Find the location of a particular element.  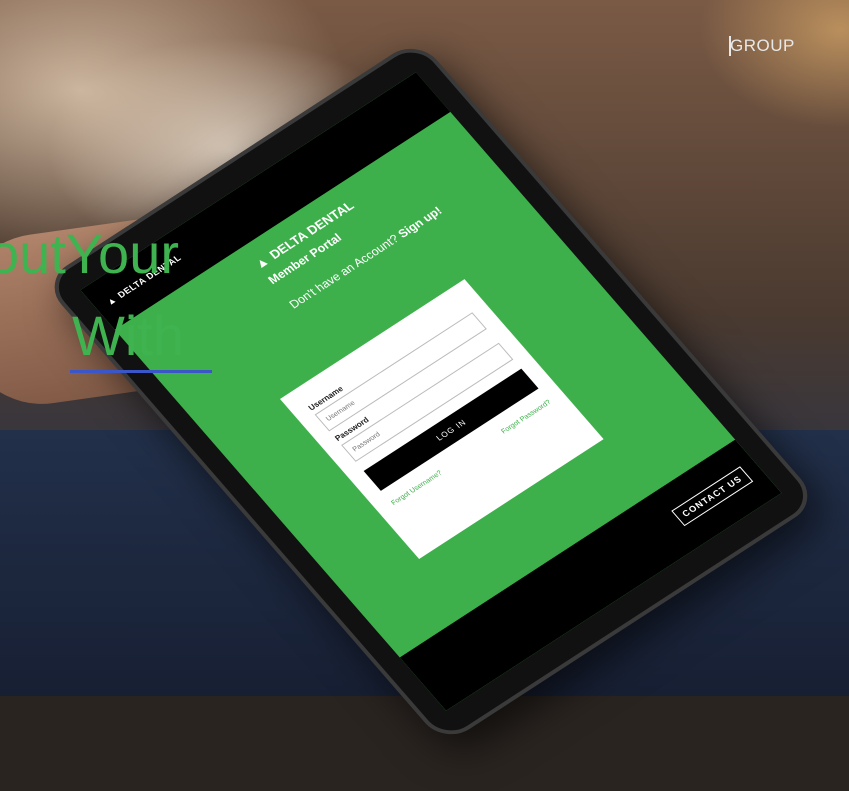

overlay-heading-line2: With is located at coordinates (128, 335).